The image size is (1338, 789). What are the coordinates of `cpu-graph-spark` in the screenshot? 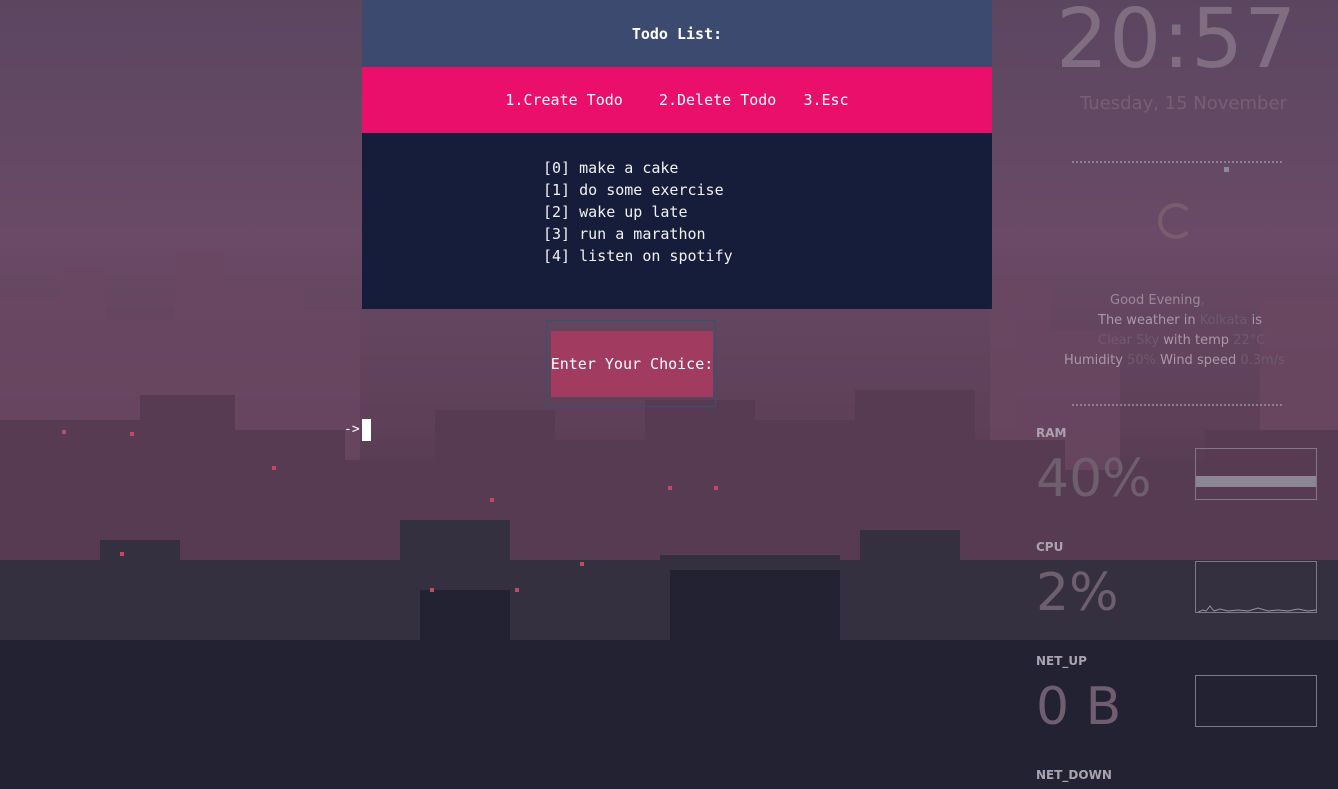 It's located at (1257, 608).